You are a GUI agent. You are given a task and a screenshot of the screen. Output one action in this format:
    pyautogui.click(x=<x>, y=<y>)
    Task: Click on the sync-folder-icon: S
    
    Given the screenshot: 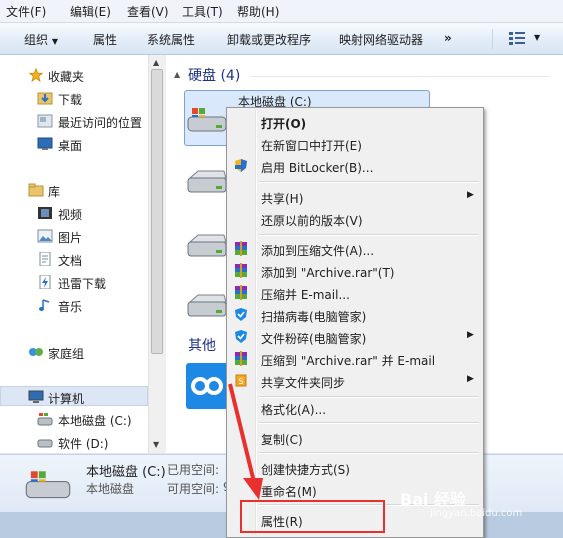 What is the action you would take?
    pyautogui.click(x=241, y=380)
    